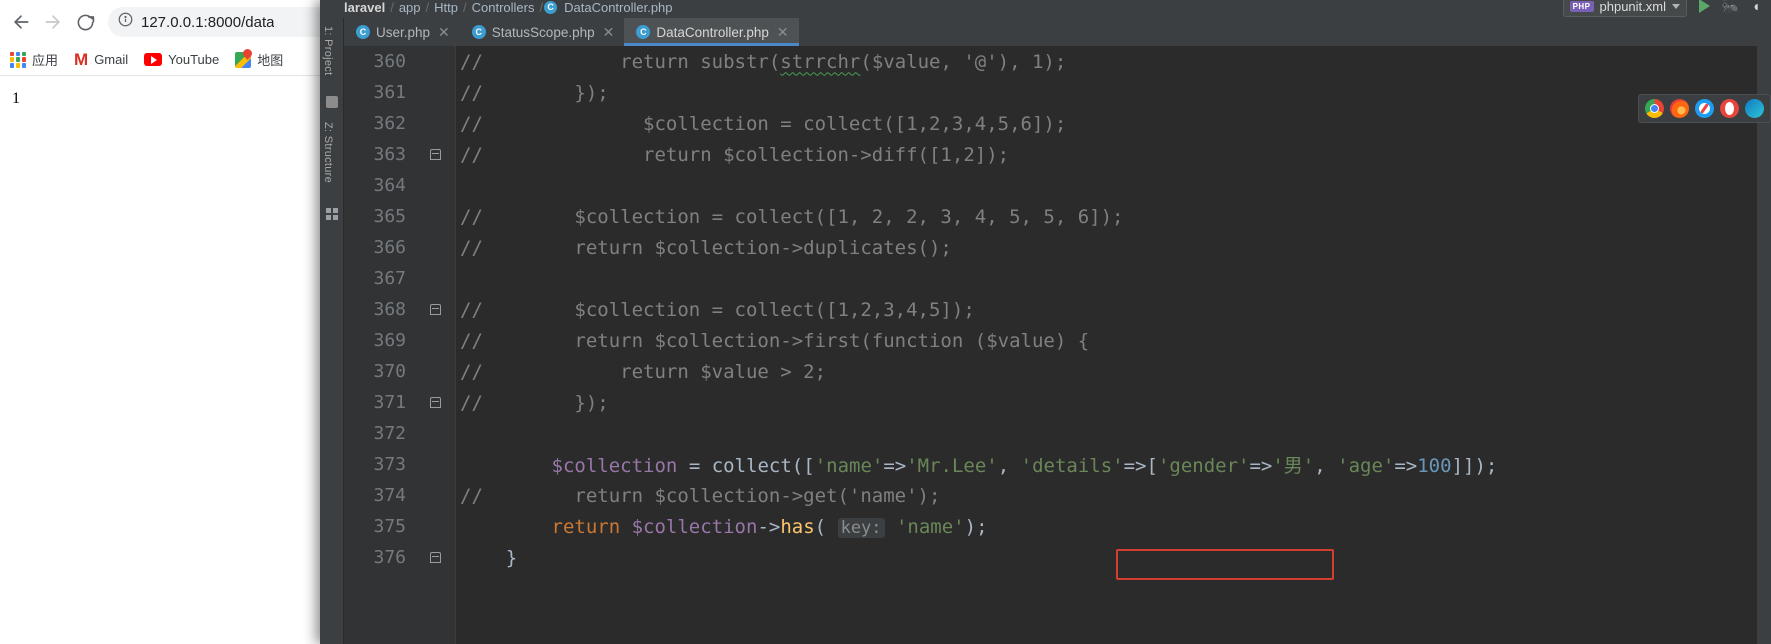  I want to click on tab-datacontroller-php: C DataController.php ✕, so click(711, 32).